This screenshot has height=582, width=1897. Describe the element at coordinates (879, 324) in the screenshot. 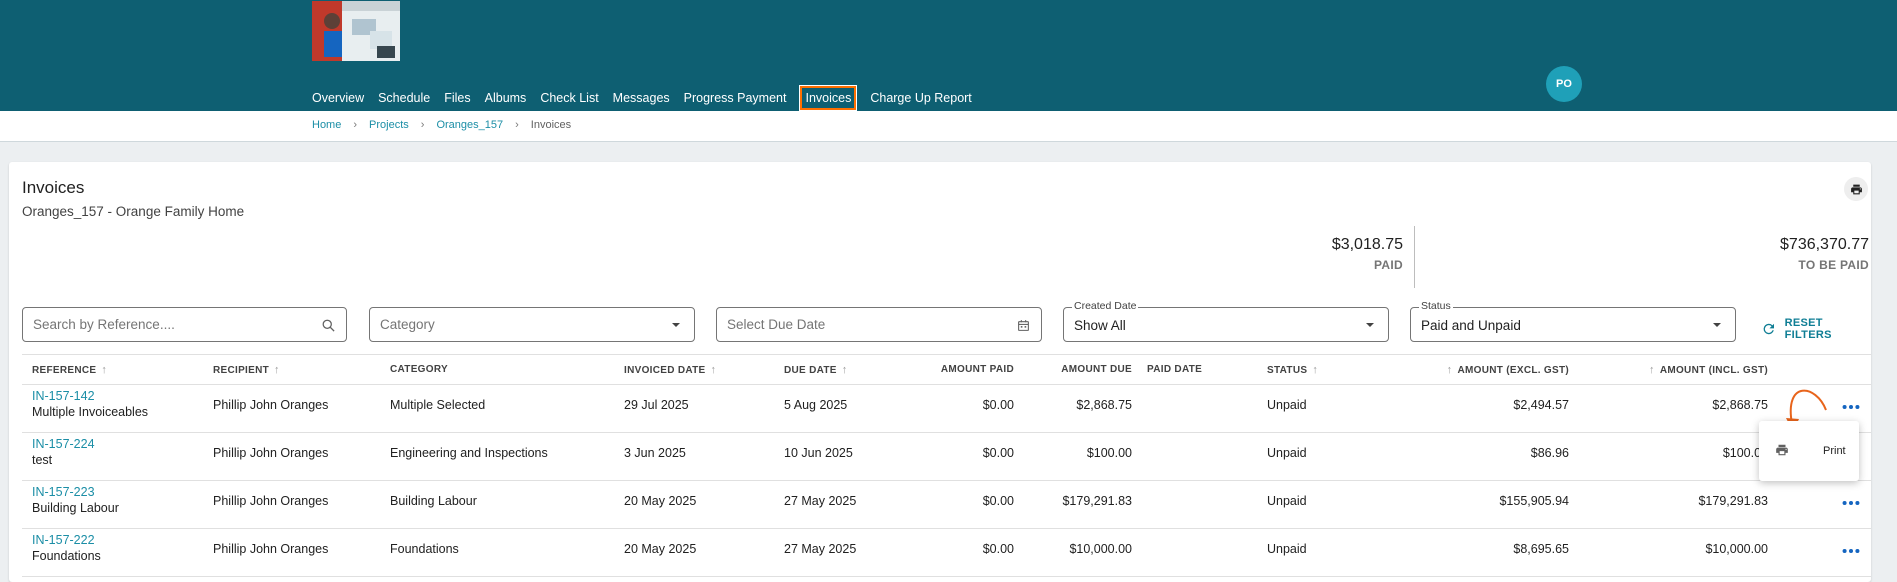

I see `due-date-picker: Select Due Date` at that location.